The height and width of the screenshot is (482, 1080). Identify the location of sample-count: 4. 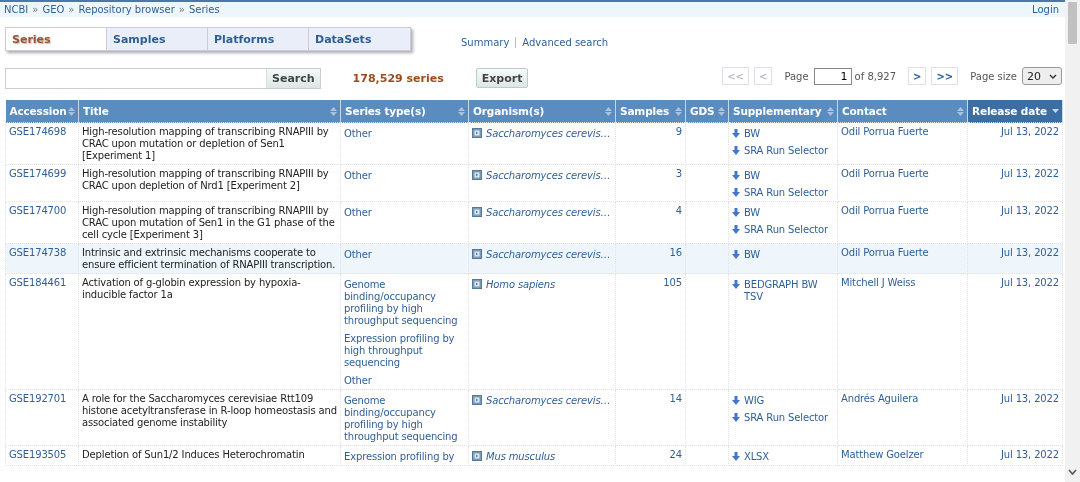
(678, 210).